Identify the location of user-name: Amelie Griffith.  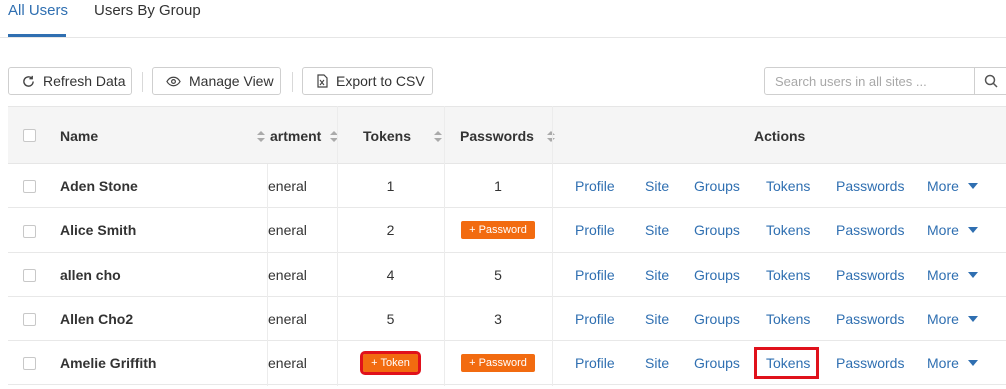
(108, 362).